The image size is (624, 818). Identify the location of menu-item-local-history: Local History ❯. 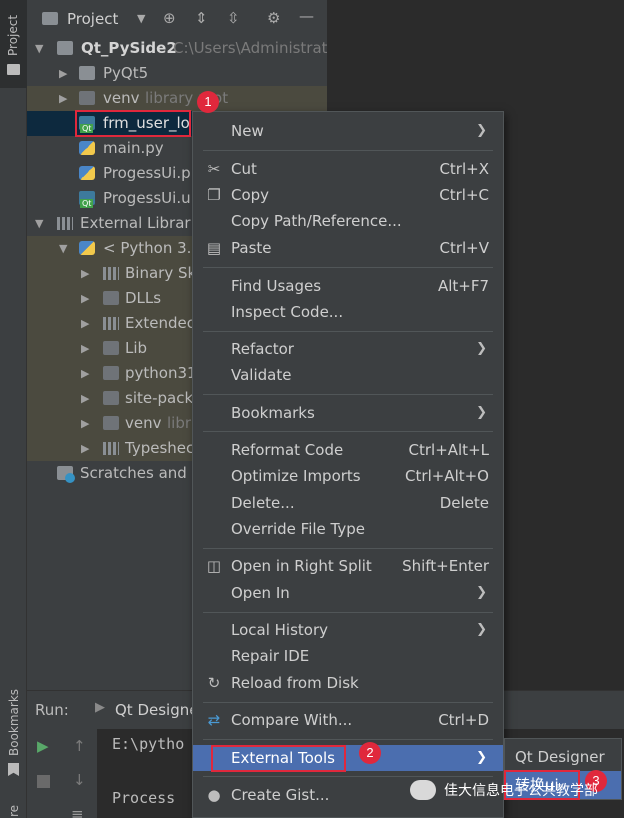
(348, 630).